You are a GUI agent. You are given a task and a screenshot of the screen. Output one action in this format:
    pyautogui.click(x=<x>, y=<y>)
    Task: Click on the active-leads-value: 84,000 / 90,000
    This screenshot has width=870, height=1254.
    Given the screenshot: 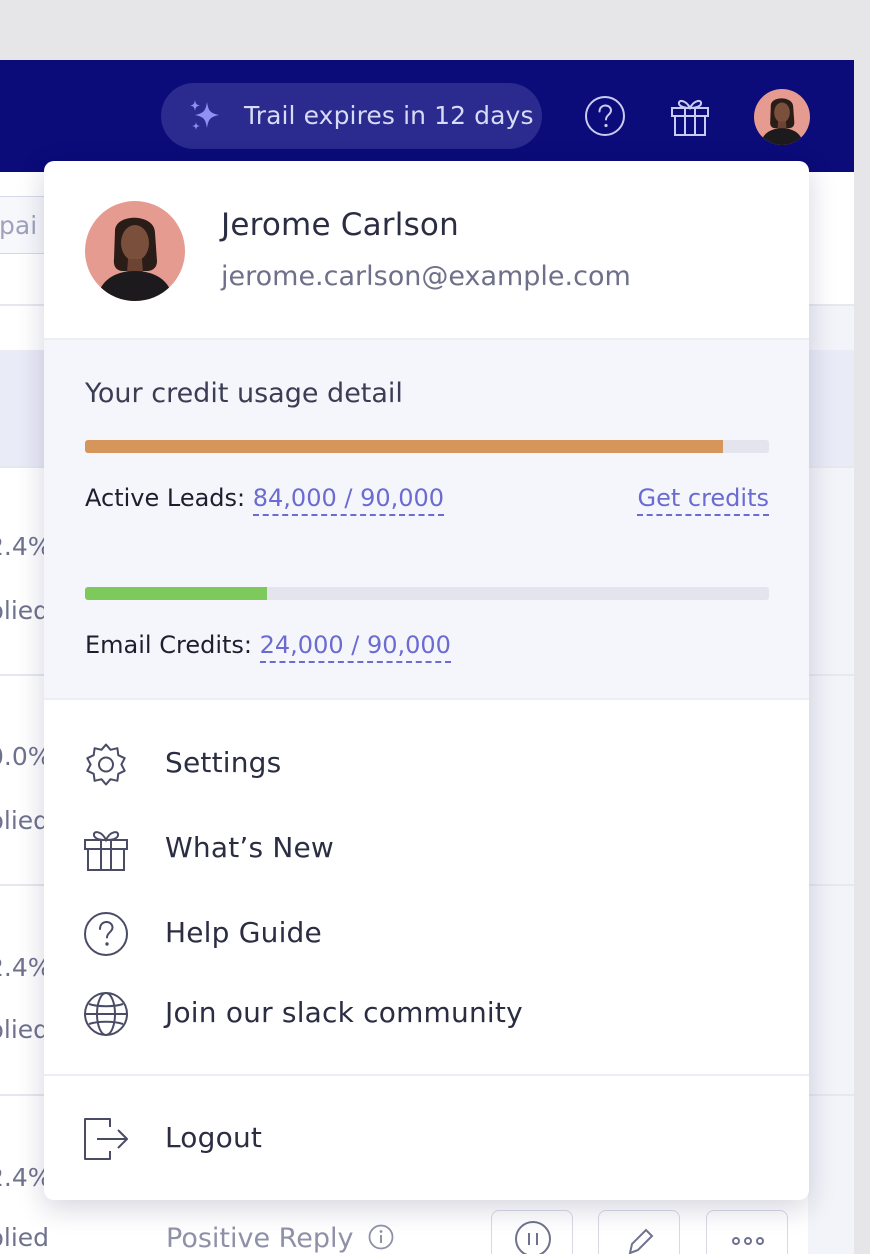 What is the action you would take?
    pyautogui.click(x=348, y=500)
    